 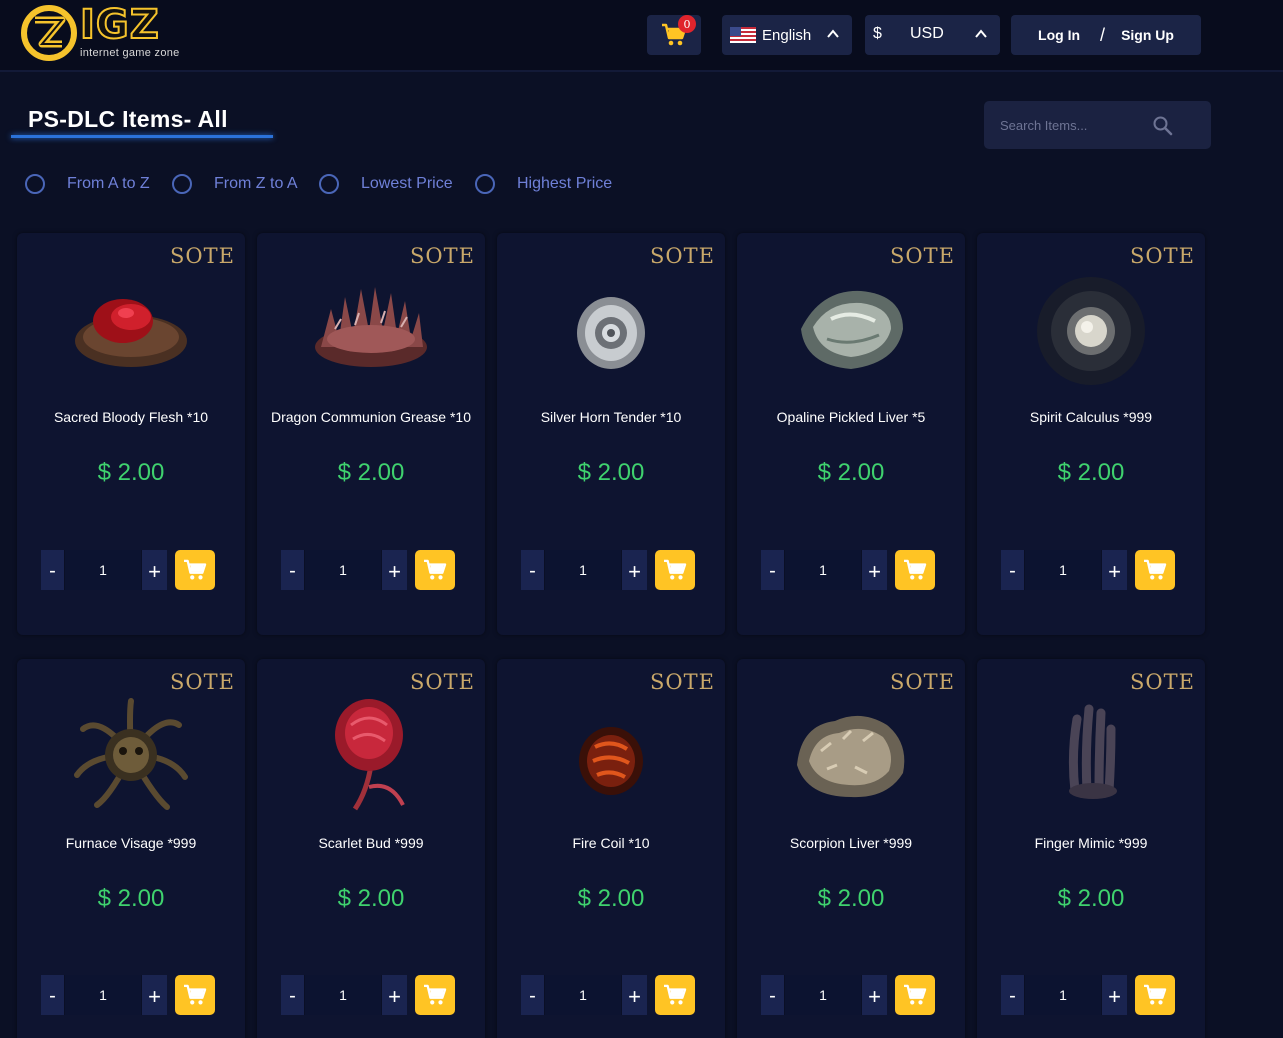 What do you see at coordinates (852, 329) in the screenshot?
I see `opaline-liver-icon` at bounding box center [852, 329].